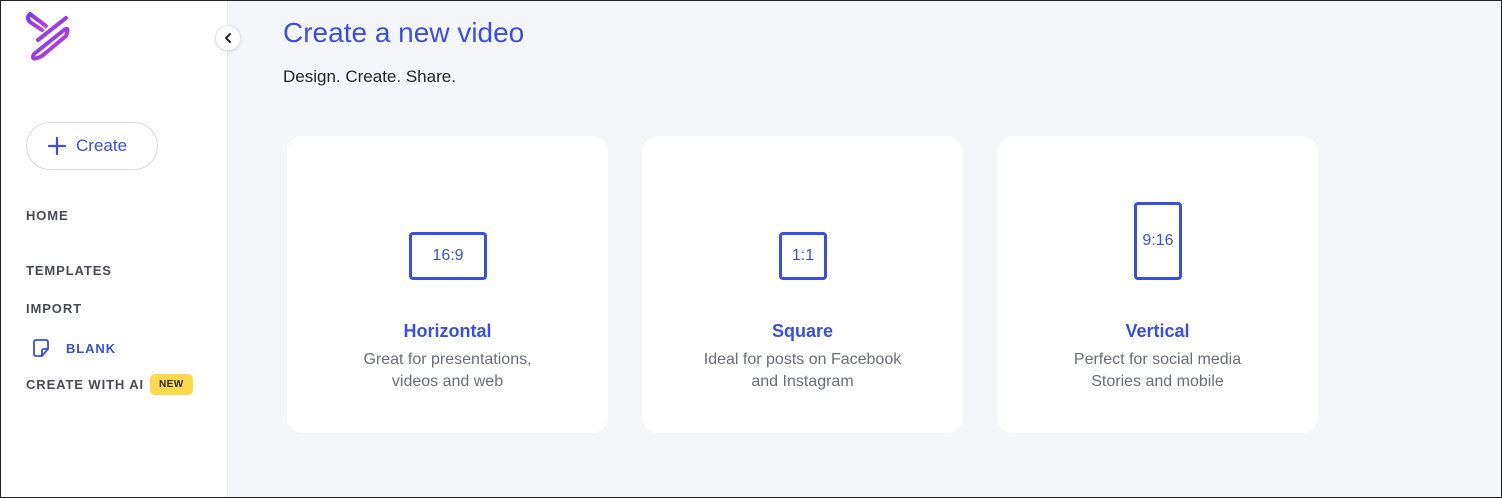  What do you see at coordinates (802, 381) in the screenshot?
I see `card-description-line: and Instagram` at bounding box center [802, 381].